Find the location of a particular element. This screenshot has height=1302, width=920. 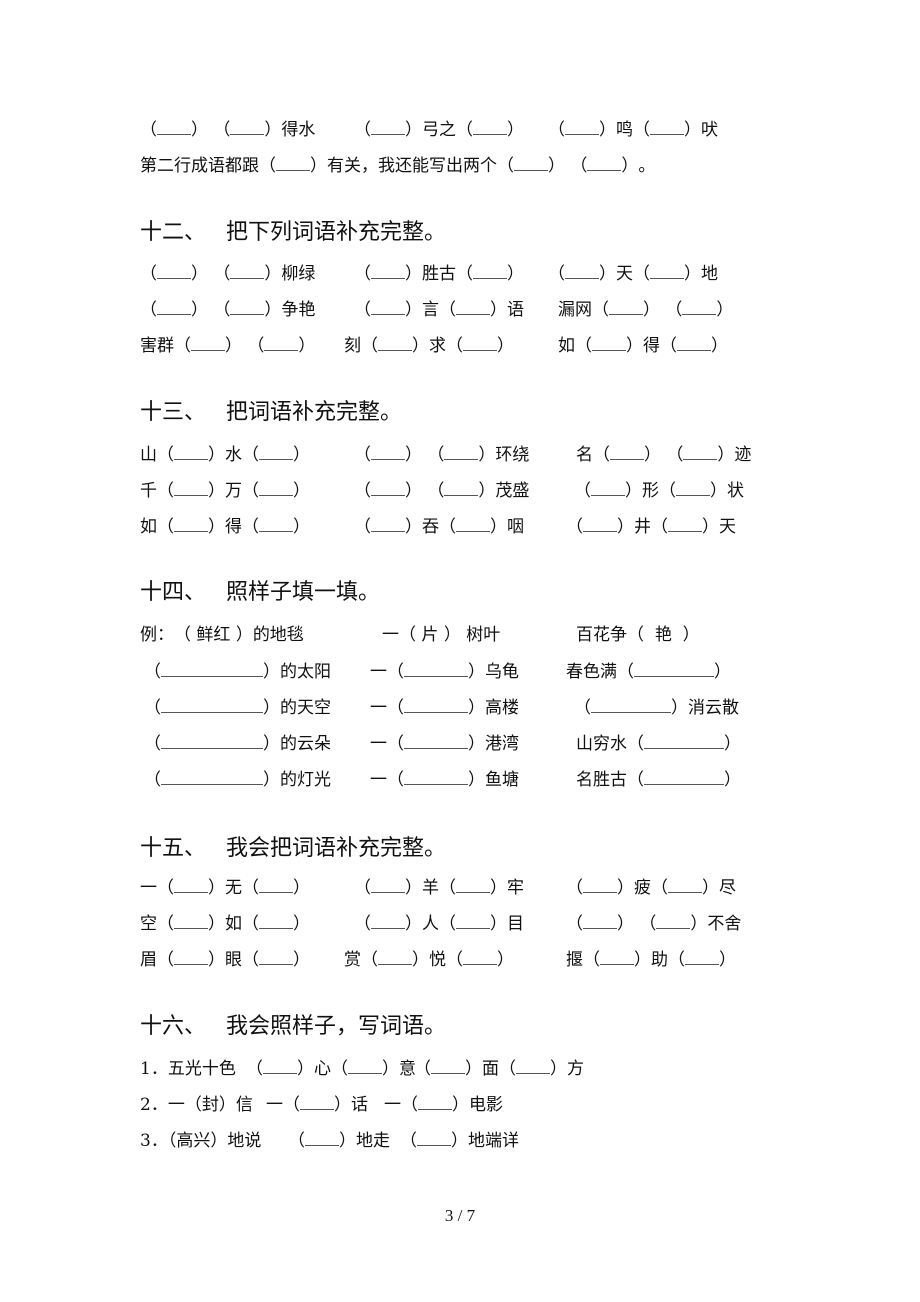

phrase-text: 话 is located at coordinates (359, 1105).